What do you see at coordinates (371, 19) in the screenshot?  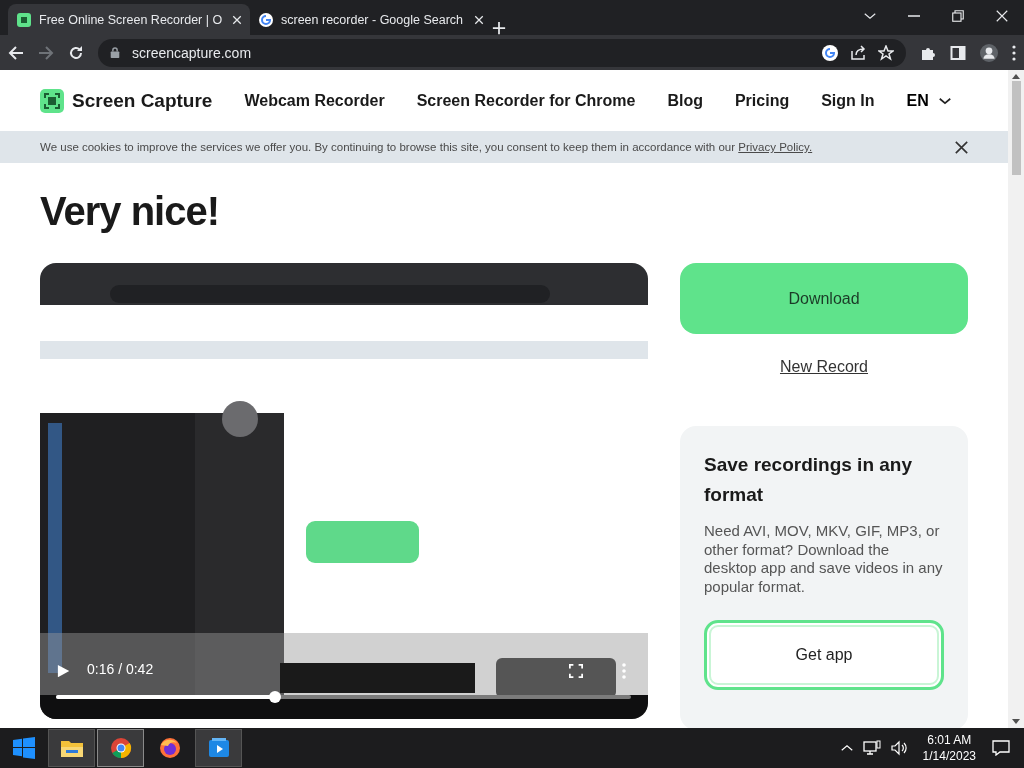 I see `browser-tab: screen recorder - Google Search` at bounding box center [371, 19].